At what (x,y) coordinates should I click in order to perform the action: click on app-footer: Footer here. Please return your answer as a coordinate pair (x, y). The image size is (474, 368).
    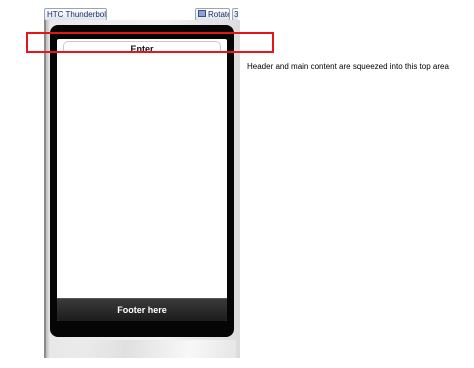
    Looking at the image, I should click on (142, 309).